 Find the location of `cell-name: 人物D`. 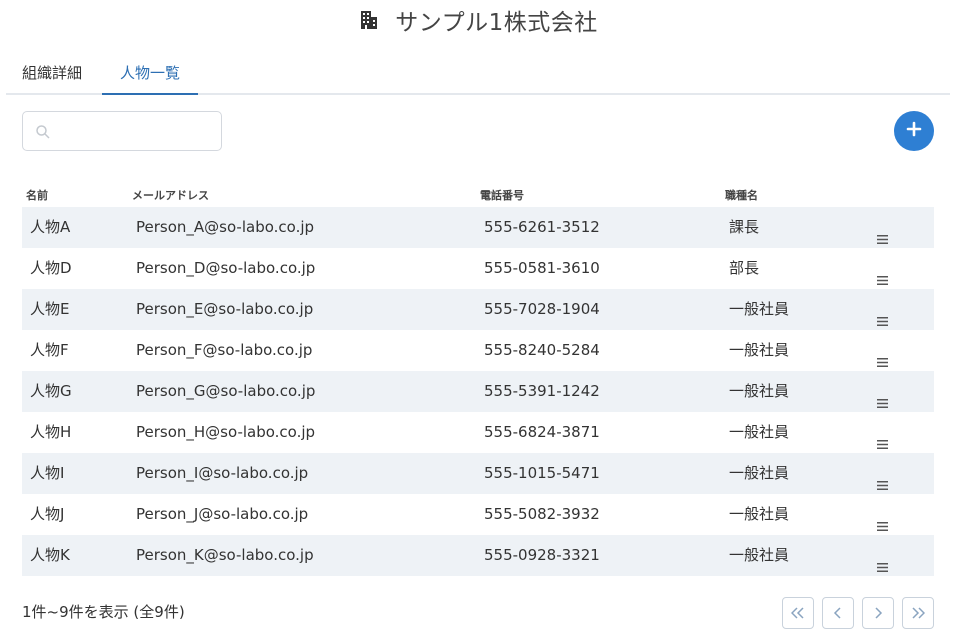

cell-name: 人物D is located at coordinates (51, 268).